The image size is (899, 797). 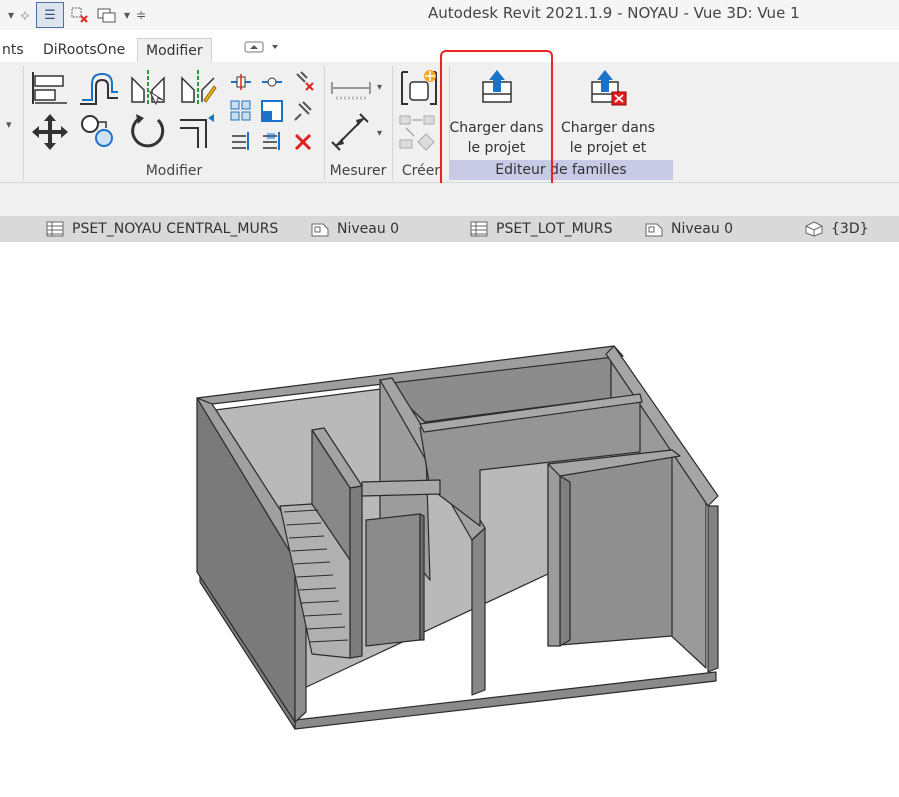 What do you see at coordinates (850, 229) in the screenshot?
I see `view-tab-label: {3D}` at bounding box center [850, 229].